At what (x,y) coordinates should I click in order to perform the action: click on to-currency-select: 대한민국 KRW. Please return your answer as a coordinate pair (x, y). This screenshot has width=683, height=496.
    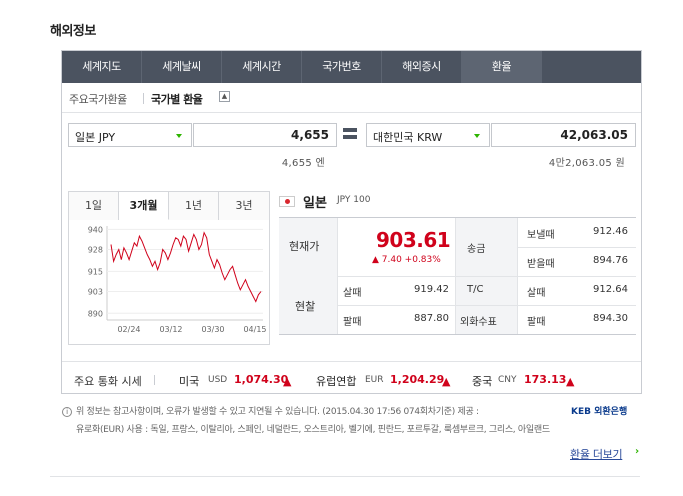
    Looking at the image, I should click on (428, 135).